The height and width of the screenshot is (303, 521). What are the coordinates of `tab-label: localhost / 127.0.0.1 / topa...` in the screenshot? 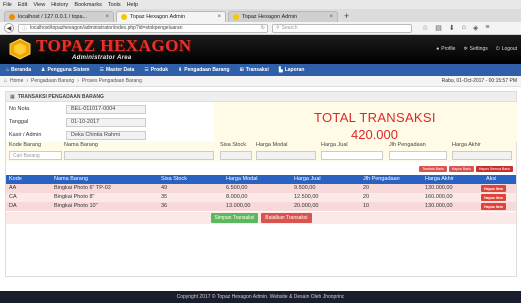 It's located at (53, 17).